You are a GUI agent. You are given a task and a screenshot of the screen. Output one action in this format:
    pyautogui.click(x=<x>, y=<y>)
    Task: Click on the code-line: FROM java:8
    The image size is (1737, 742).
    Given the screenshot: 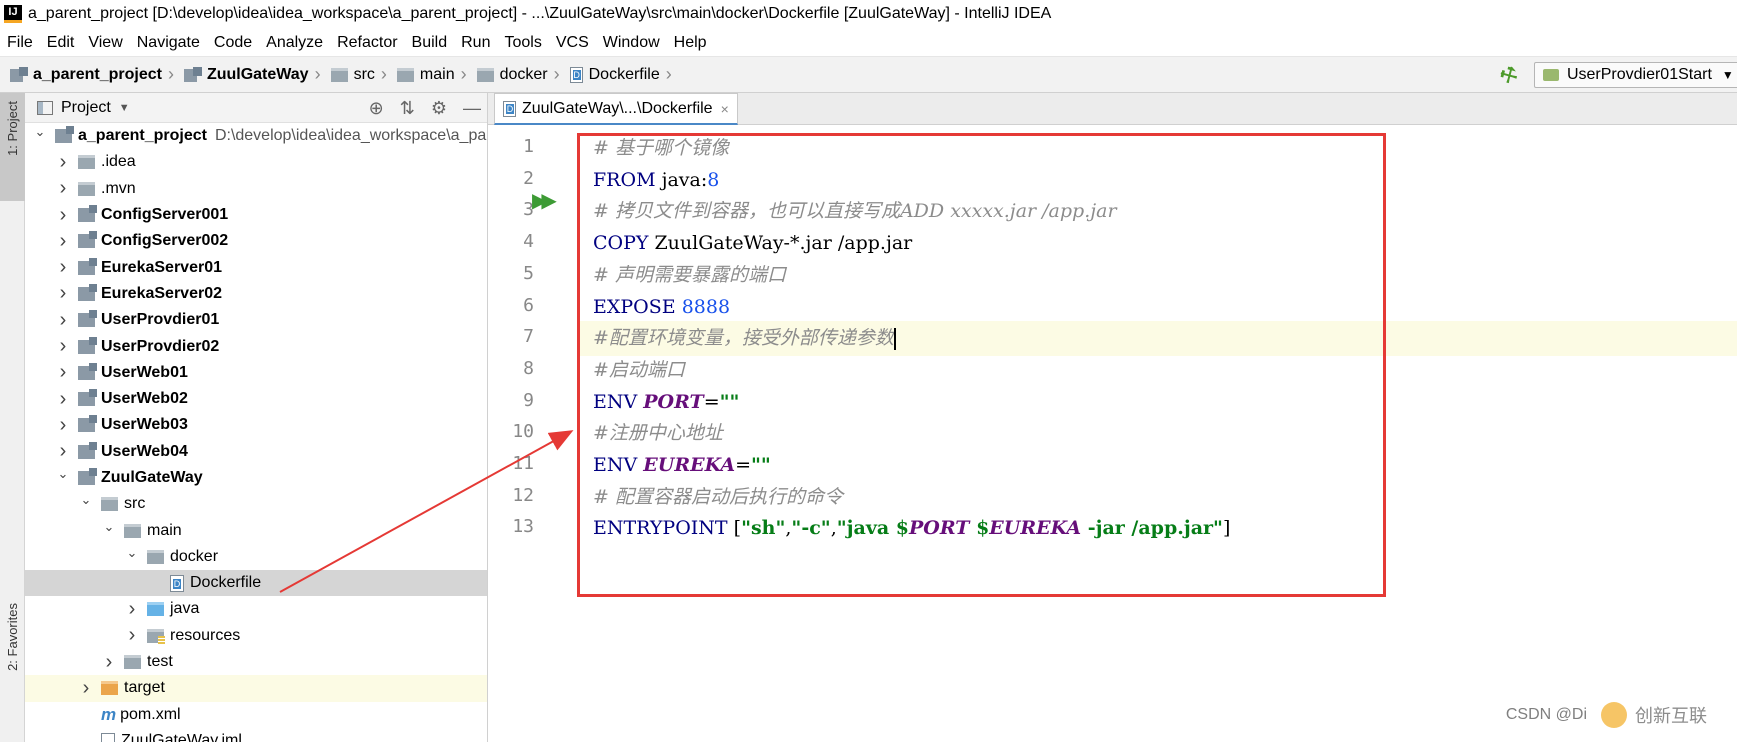 What is the action you would take?
    pyautogui.click(x=656, y=180)
    